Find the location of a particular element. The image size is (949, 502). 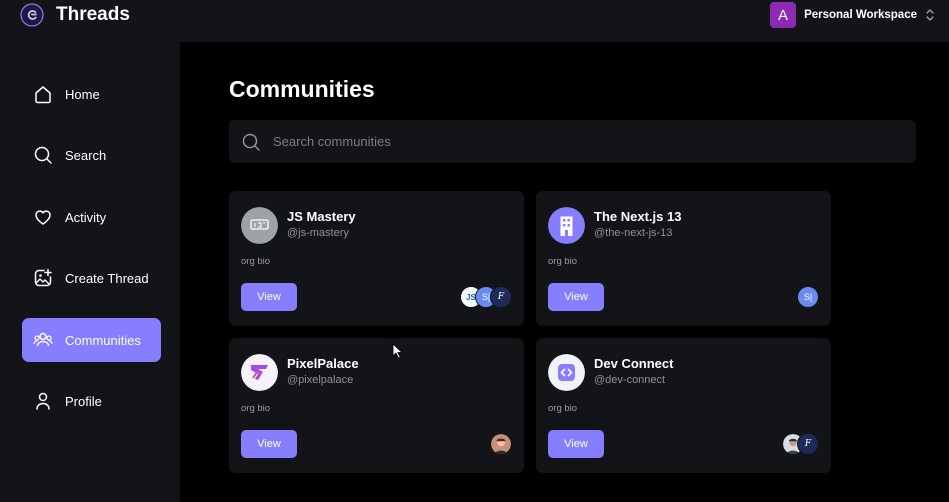

member-avatar: S| is located at coordinates (808, 297).